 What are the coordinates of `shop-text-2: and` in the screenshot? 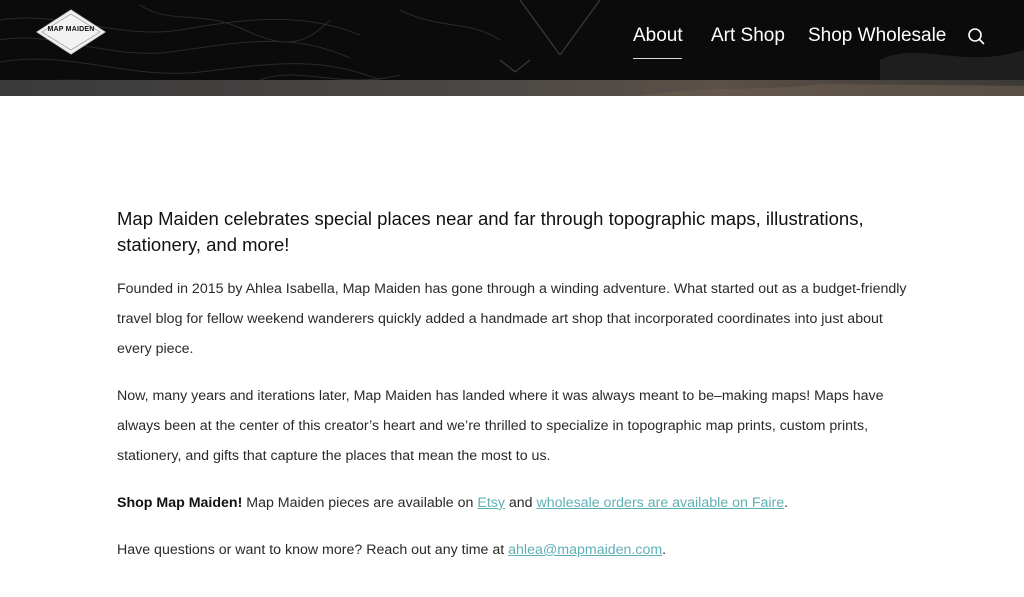 It's located at (520, 503).